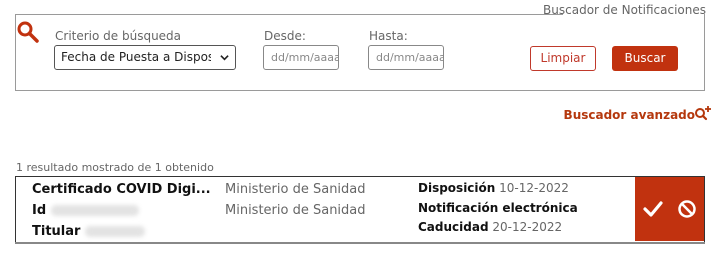 The width and height of the screenshot is (720, 267). Describe the element at coordinates (114, 231) in the screenshot. I see `titular-value-redacted` at that location.